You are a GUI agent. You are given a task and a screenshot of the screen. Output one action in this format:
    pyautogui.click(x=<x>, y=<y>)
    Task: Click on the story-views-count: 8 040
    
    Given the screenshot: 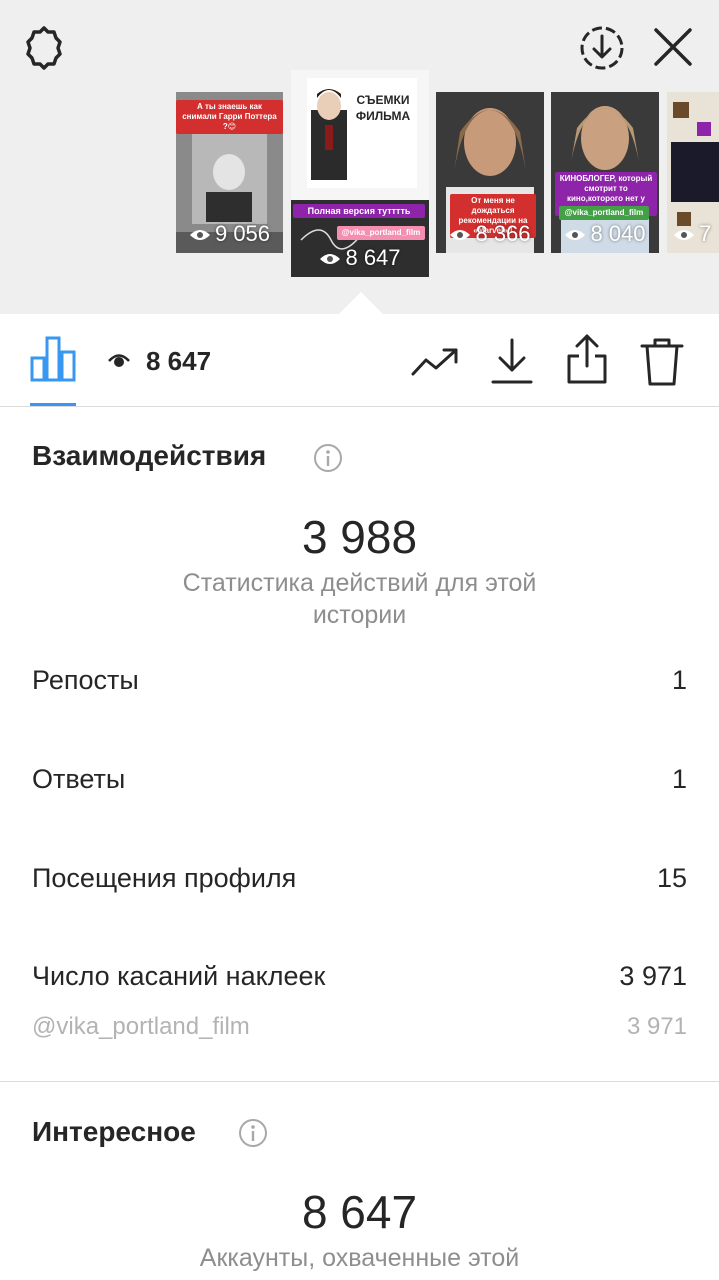 What is the action you would take?
    pyautogui.click(x=618, y=233)
    